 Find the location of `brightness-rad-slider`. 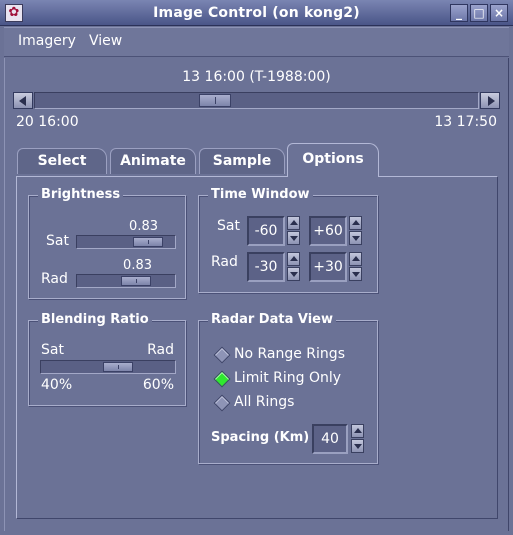

brightness-rad-slider is located at coordinates (126, 281).